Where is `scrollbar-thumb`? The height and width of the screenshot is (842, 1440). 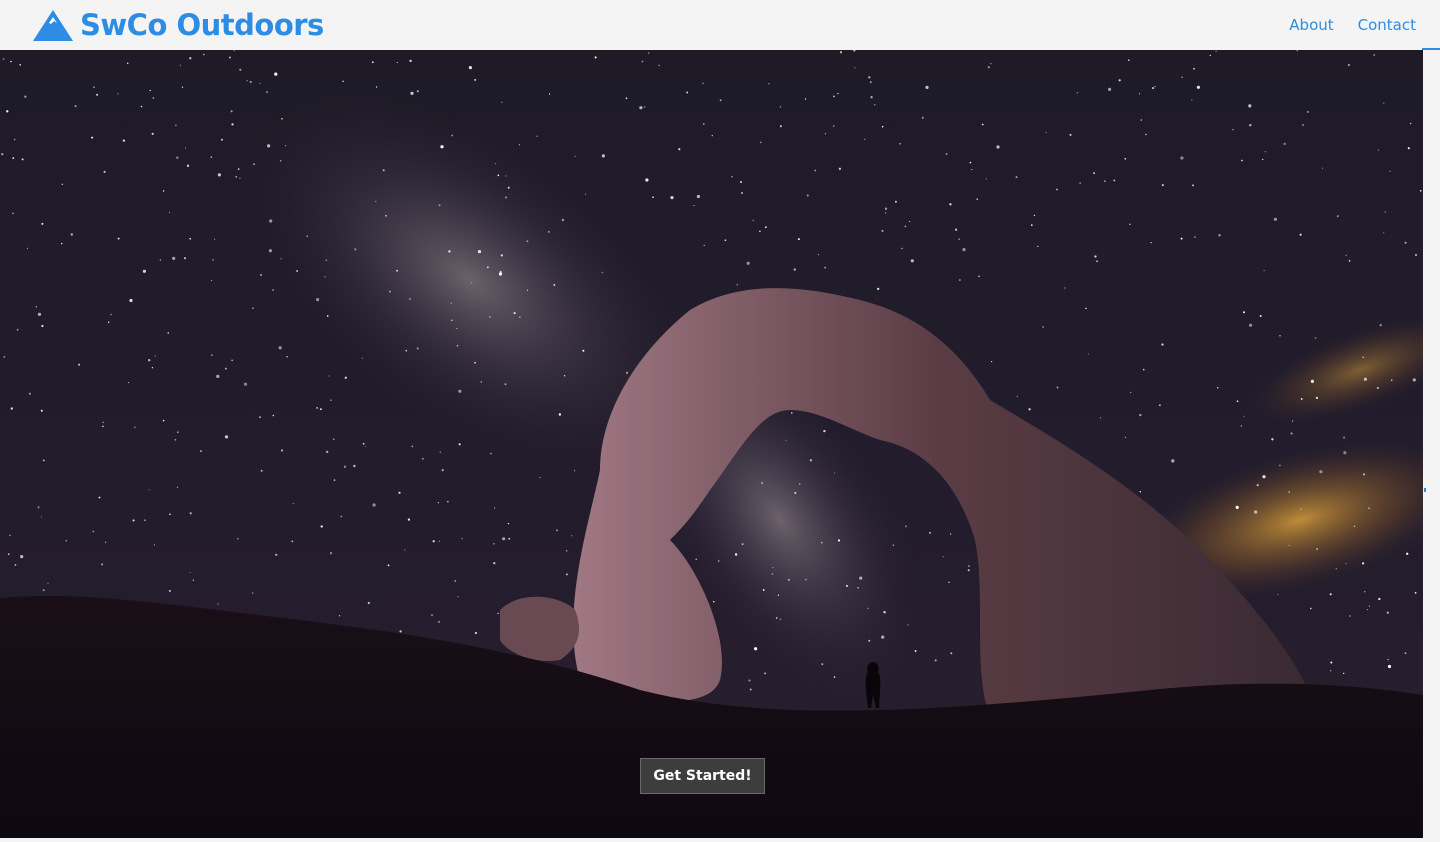 scrollbar-thumb is located at coordinates (1425, 490).